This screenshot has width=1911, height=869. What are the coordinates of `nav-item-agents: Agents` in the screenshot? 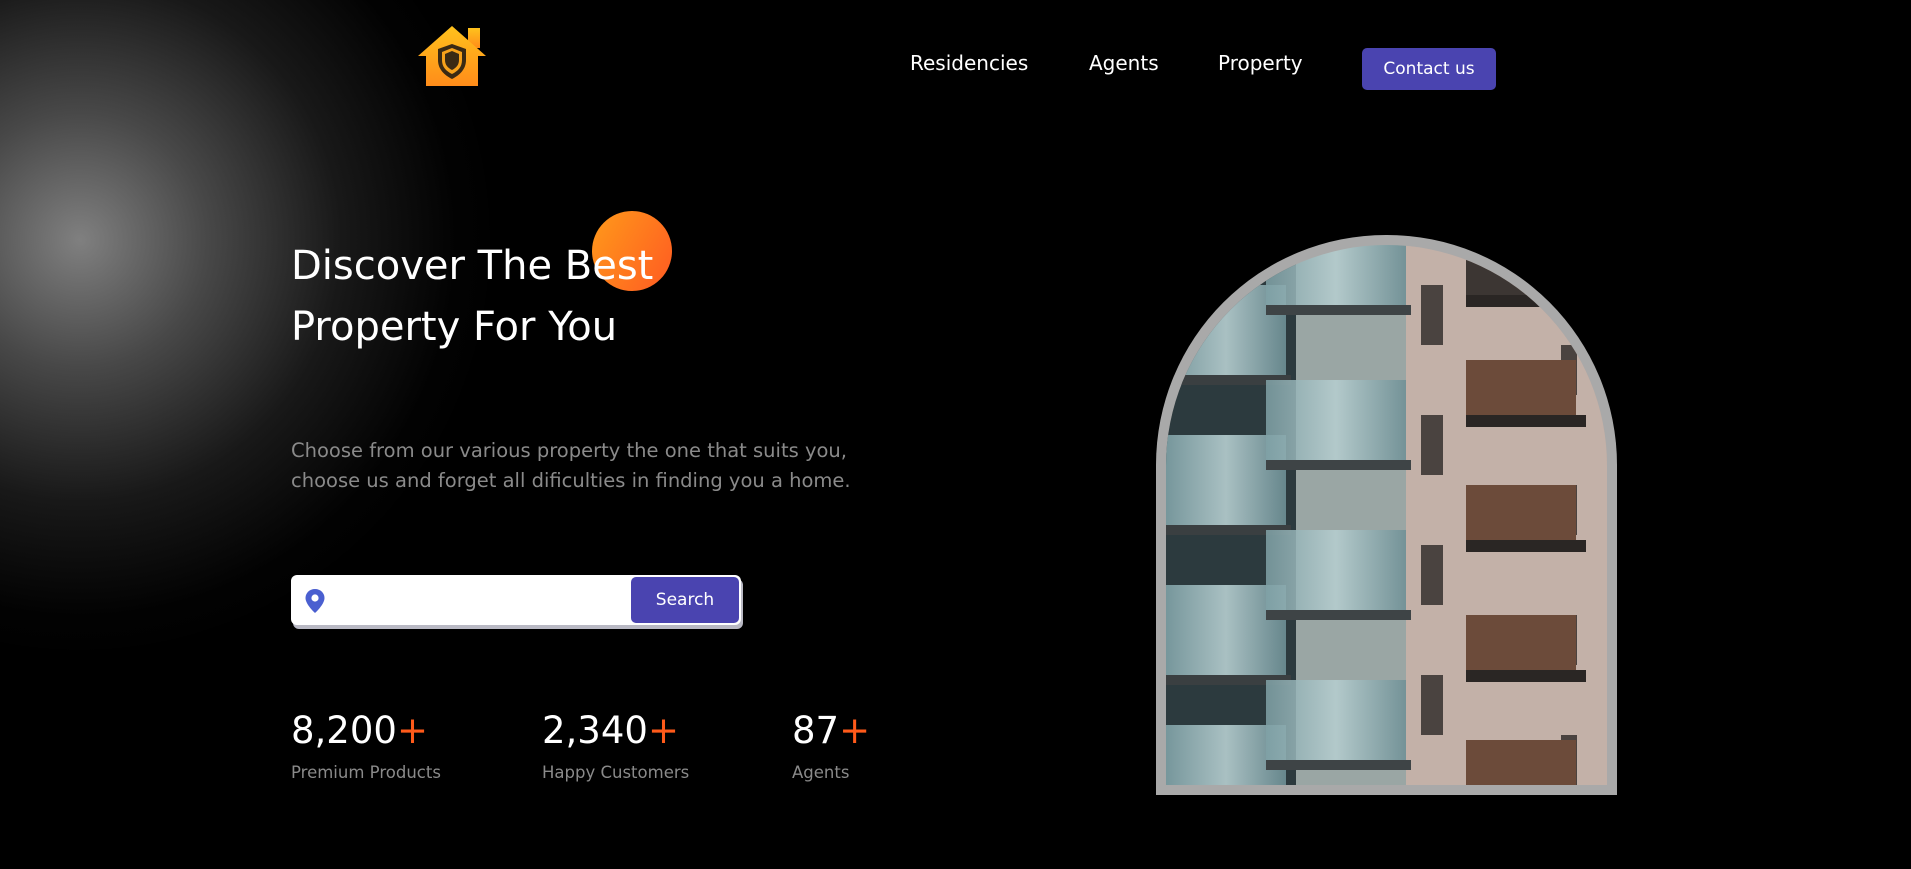 It's located at (1124, 63).